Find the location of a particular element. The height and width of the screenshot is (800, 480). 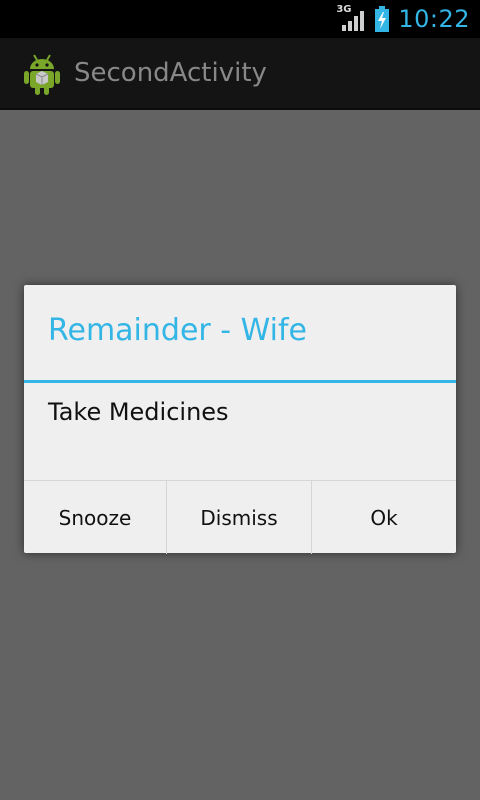

title-divider is located at coordinates (240, 381).